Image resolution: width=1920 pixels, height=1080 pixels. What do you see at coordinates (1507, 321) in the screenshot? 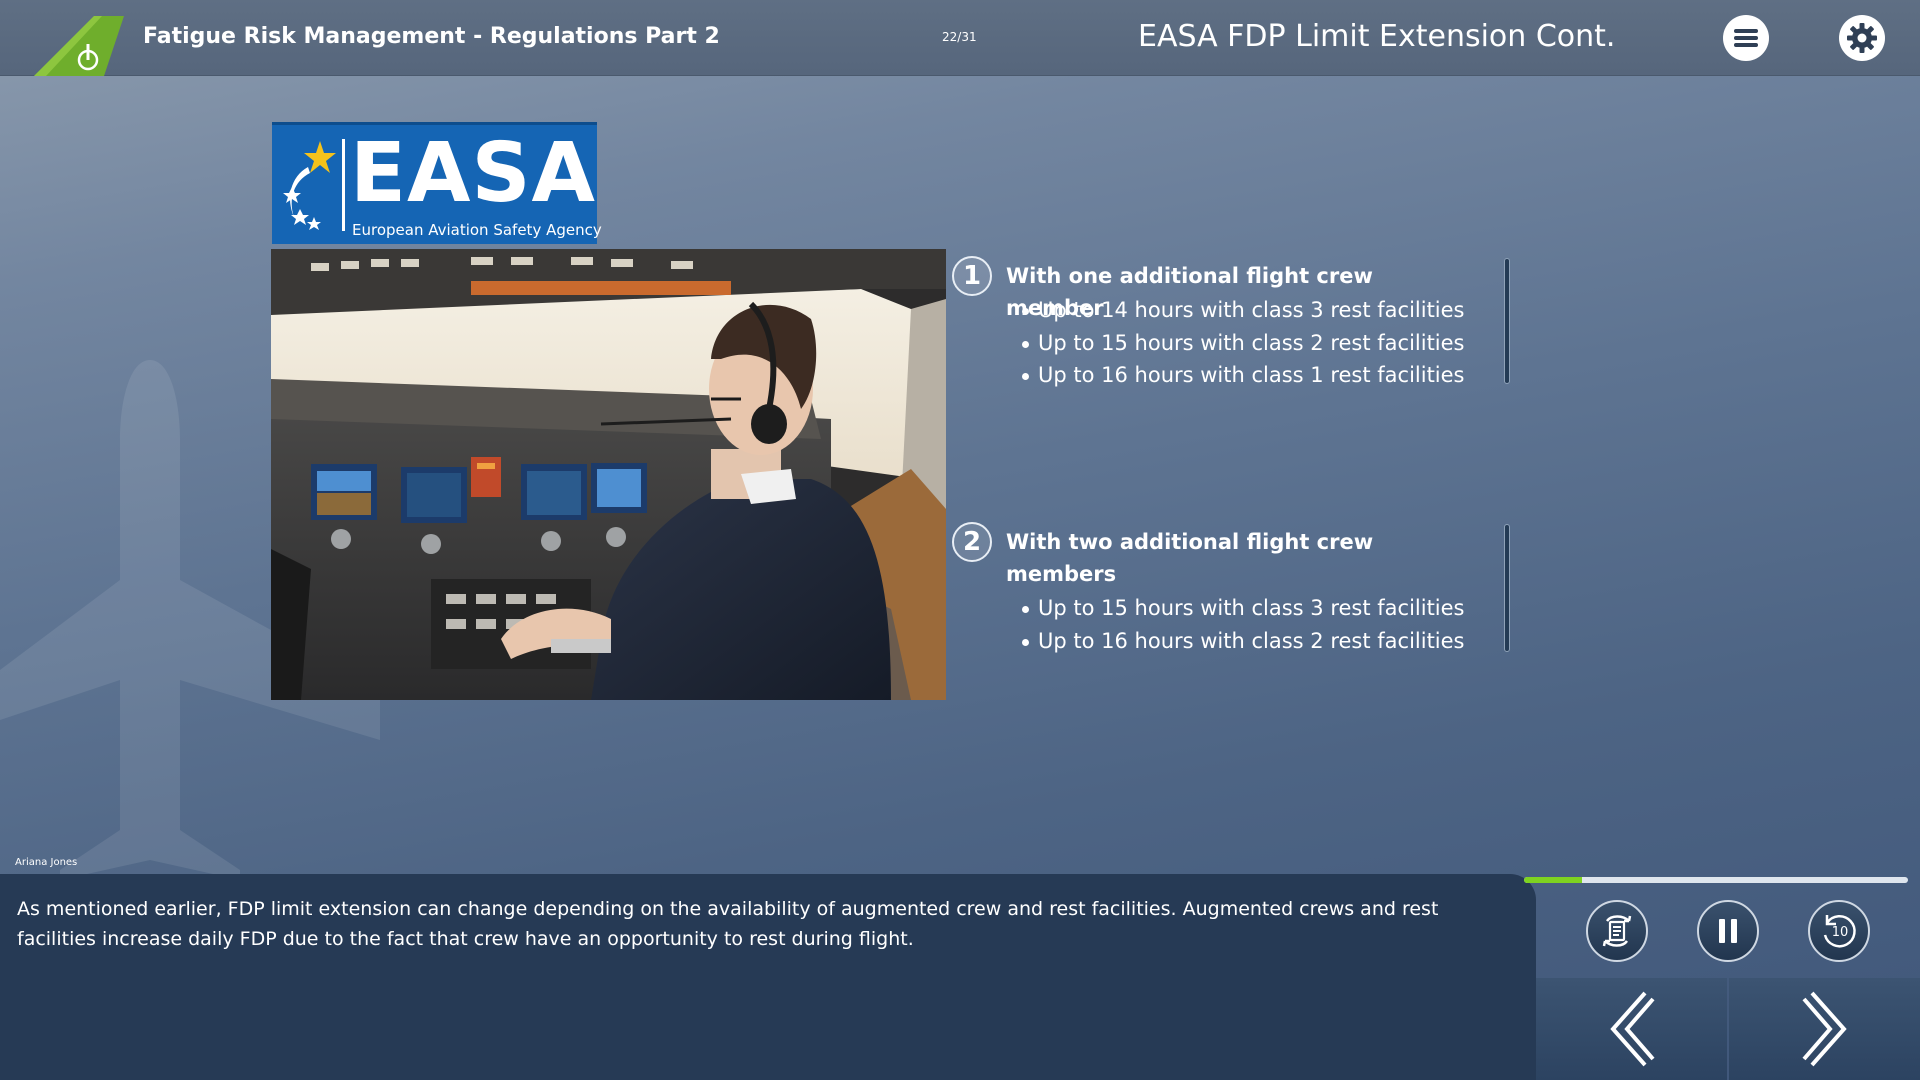
I see `group-one-scrollbar` at bounding box center [1507, 321].